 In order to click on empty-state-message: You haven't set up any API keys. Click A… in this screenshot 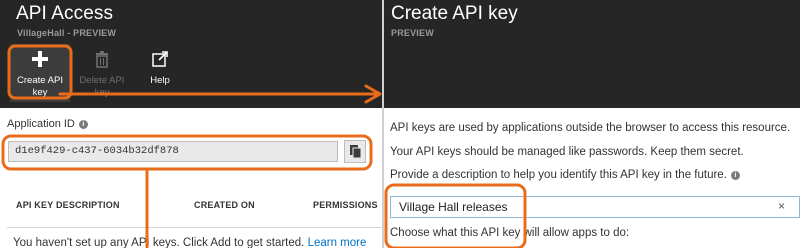, I will do `click(189, 242)`.